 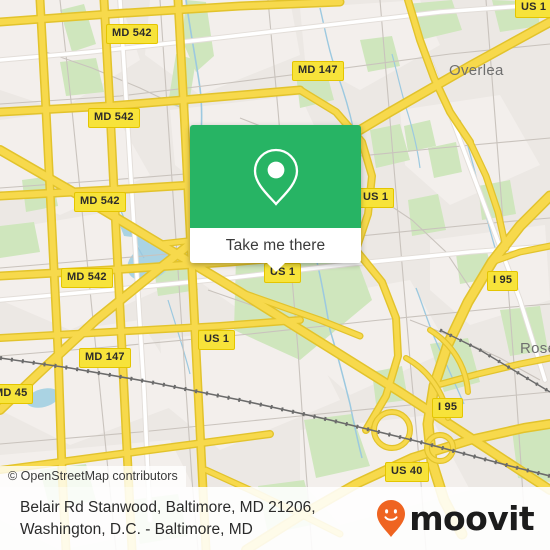 I want to click on moovit-logo: moovit, so click(x=455, y=519).